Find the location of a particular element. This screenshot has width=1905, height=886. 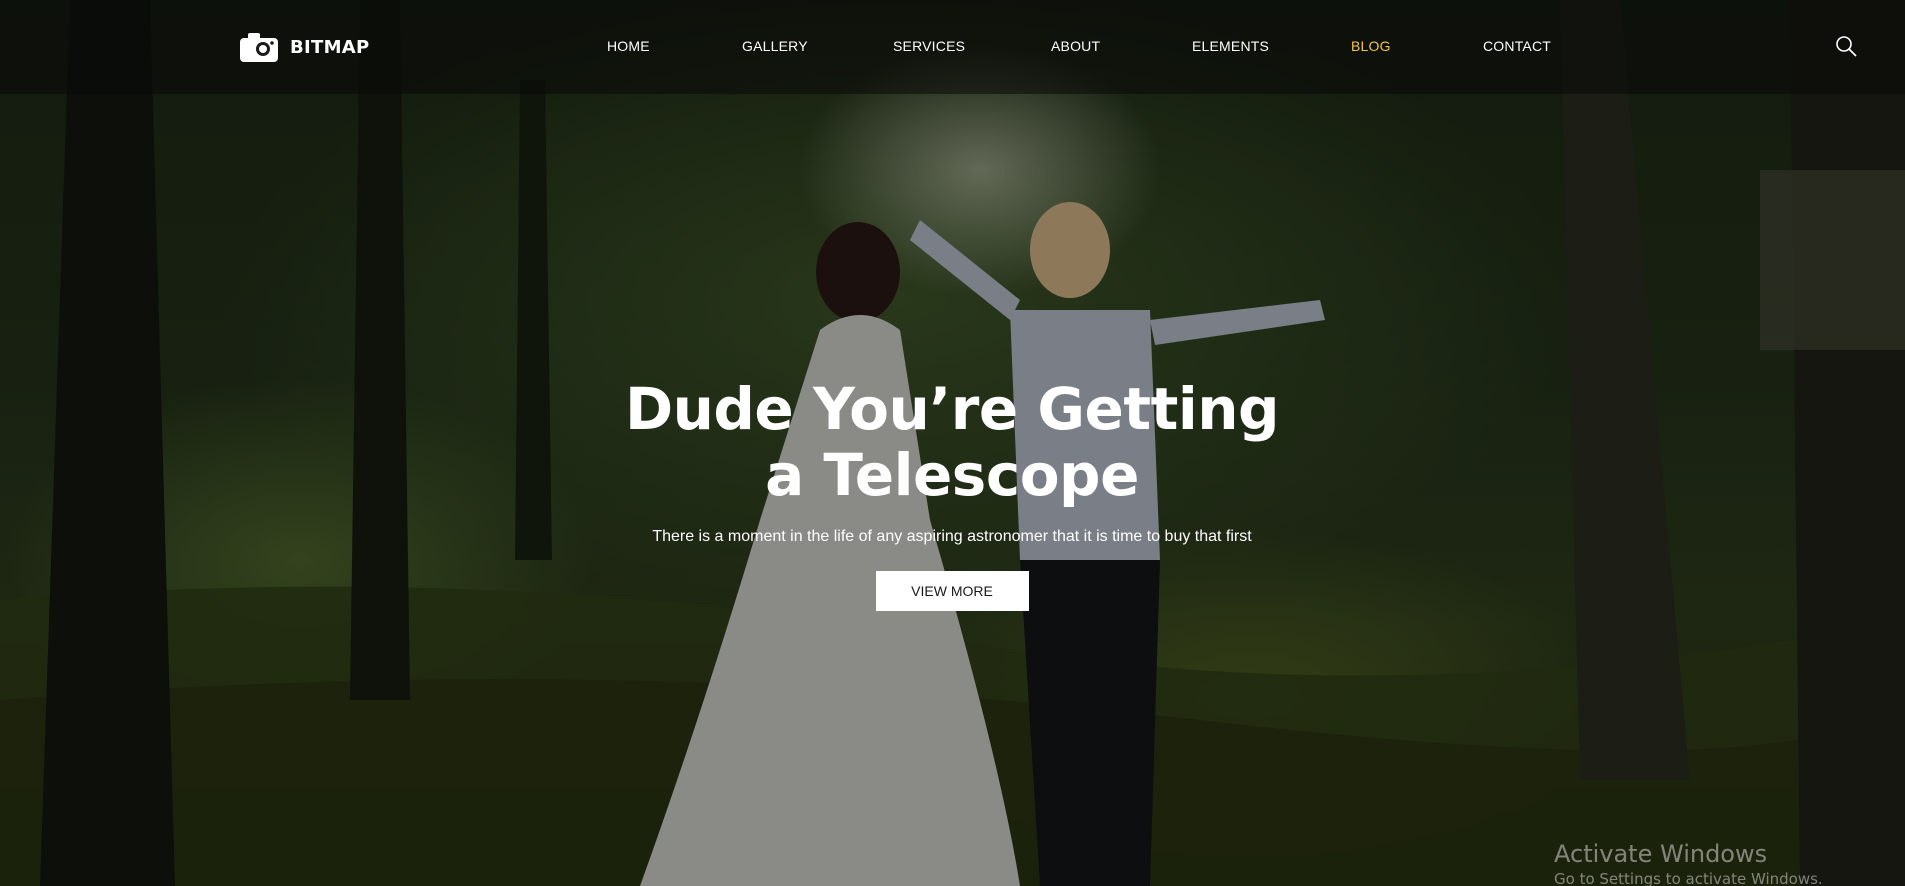

brand-logo: BITMAP is located at coordinates (305, 47).